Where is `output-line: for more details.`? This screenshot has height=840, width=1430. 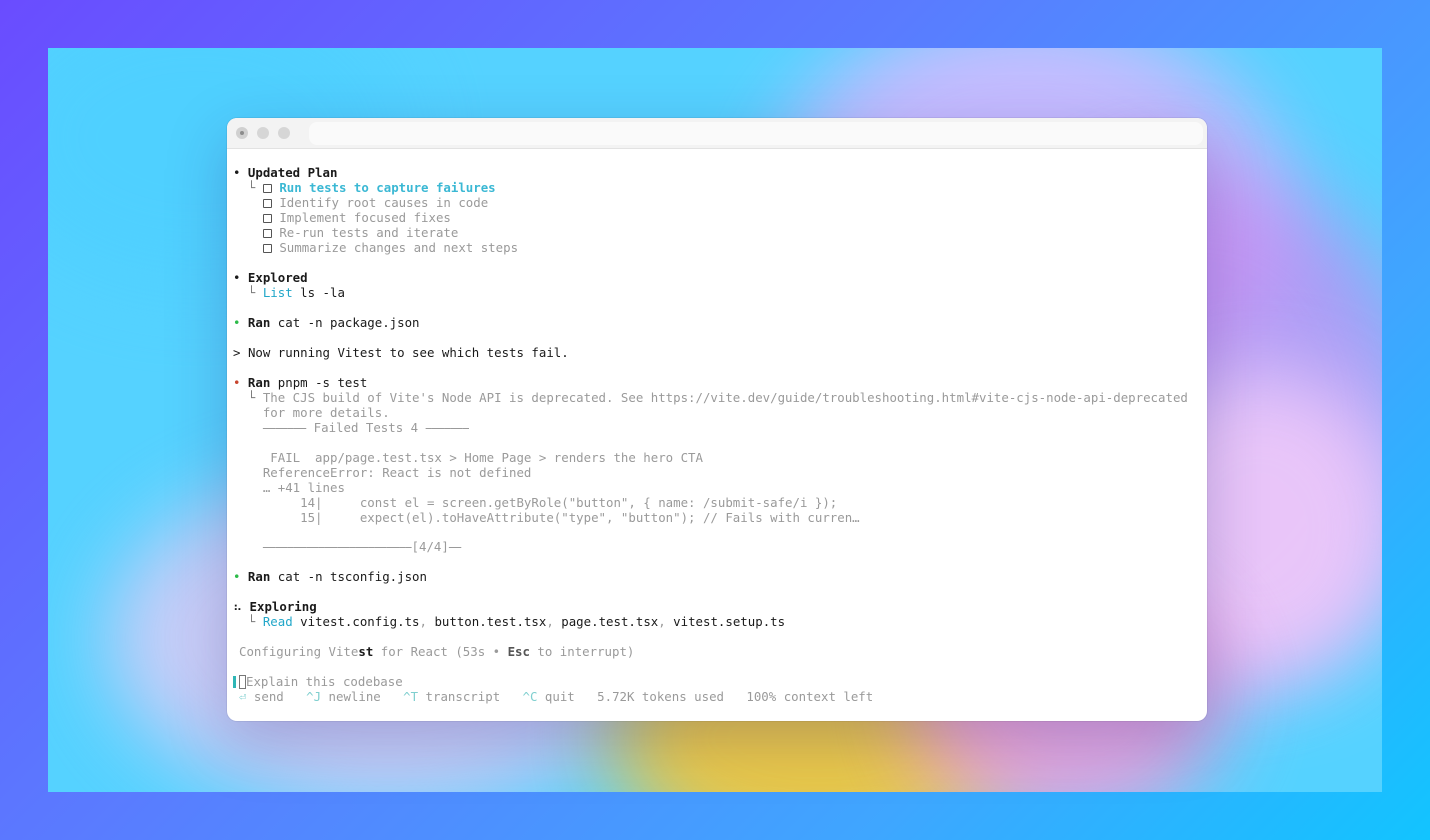
output-line: for more details. is located at coordinates (311, 412).